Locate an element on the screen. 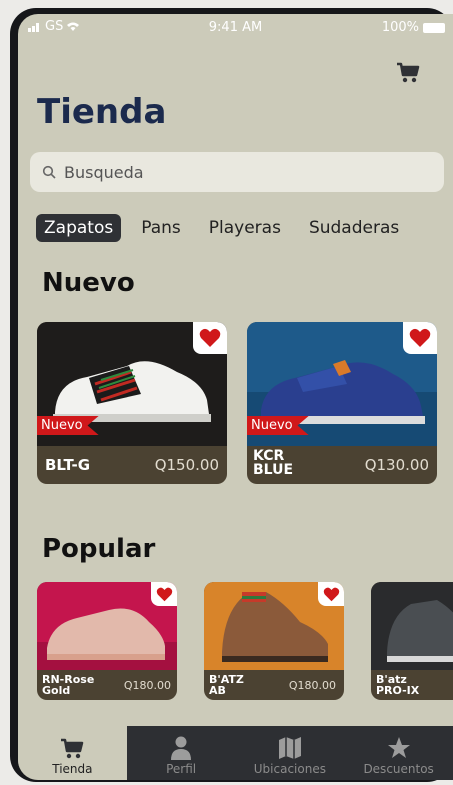 This screenshot has height=785, width=453. product-card-kcr-blue: Nuevo KCR BLUE Q130.00 is located at coordinates (342, 403).